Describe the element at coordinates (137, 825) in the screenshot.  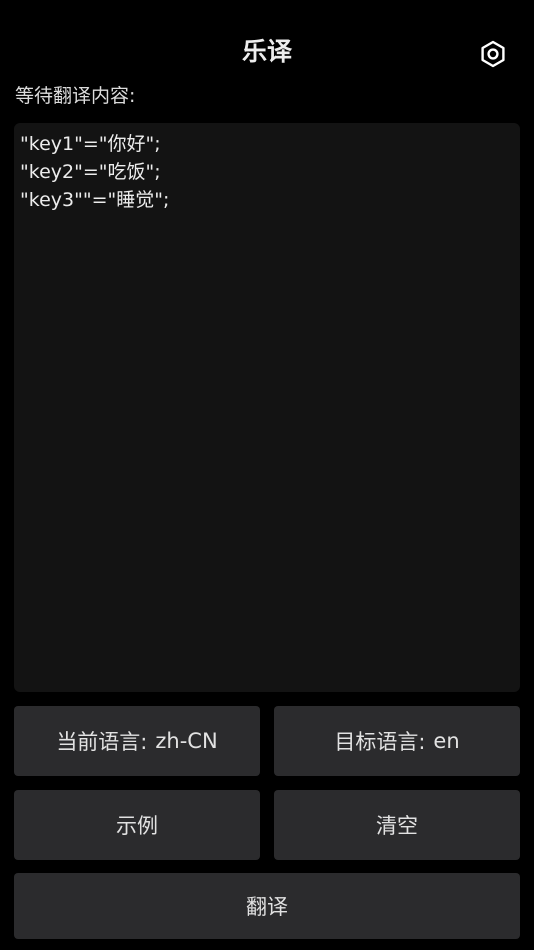
I see `example-button: 示例` at that location.